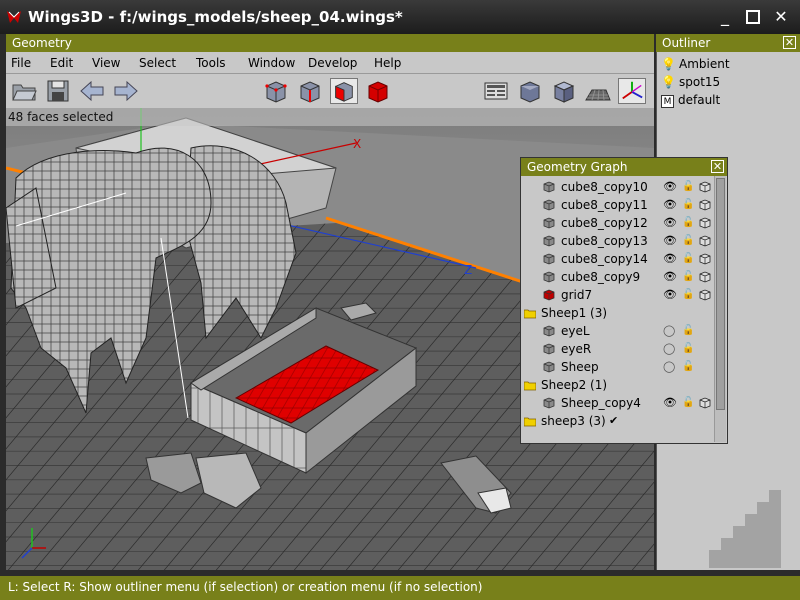  Describe the element at coordinates (530, 91) in the screenshot. I see `smooth-shading-icon` at that location.